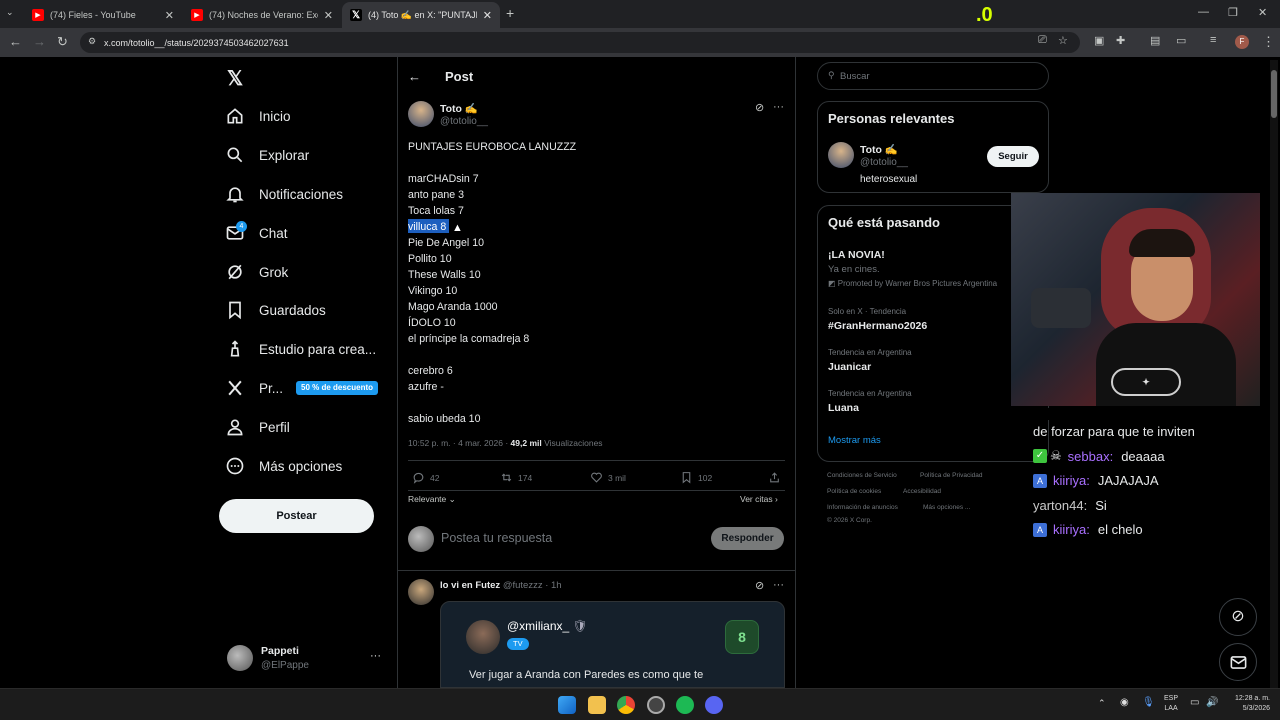  I want to click on forward-icon: →, so click(39, 41).